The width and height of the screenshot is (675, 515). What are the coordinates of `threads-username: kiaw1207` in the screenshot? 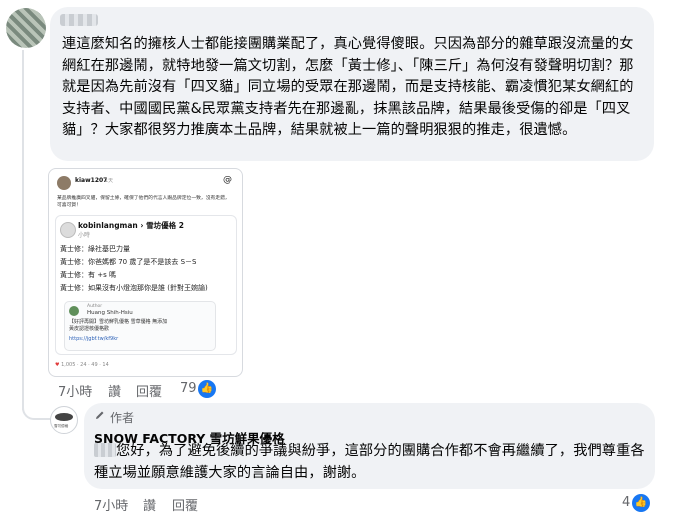 It's located at (91, 180).